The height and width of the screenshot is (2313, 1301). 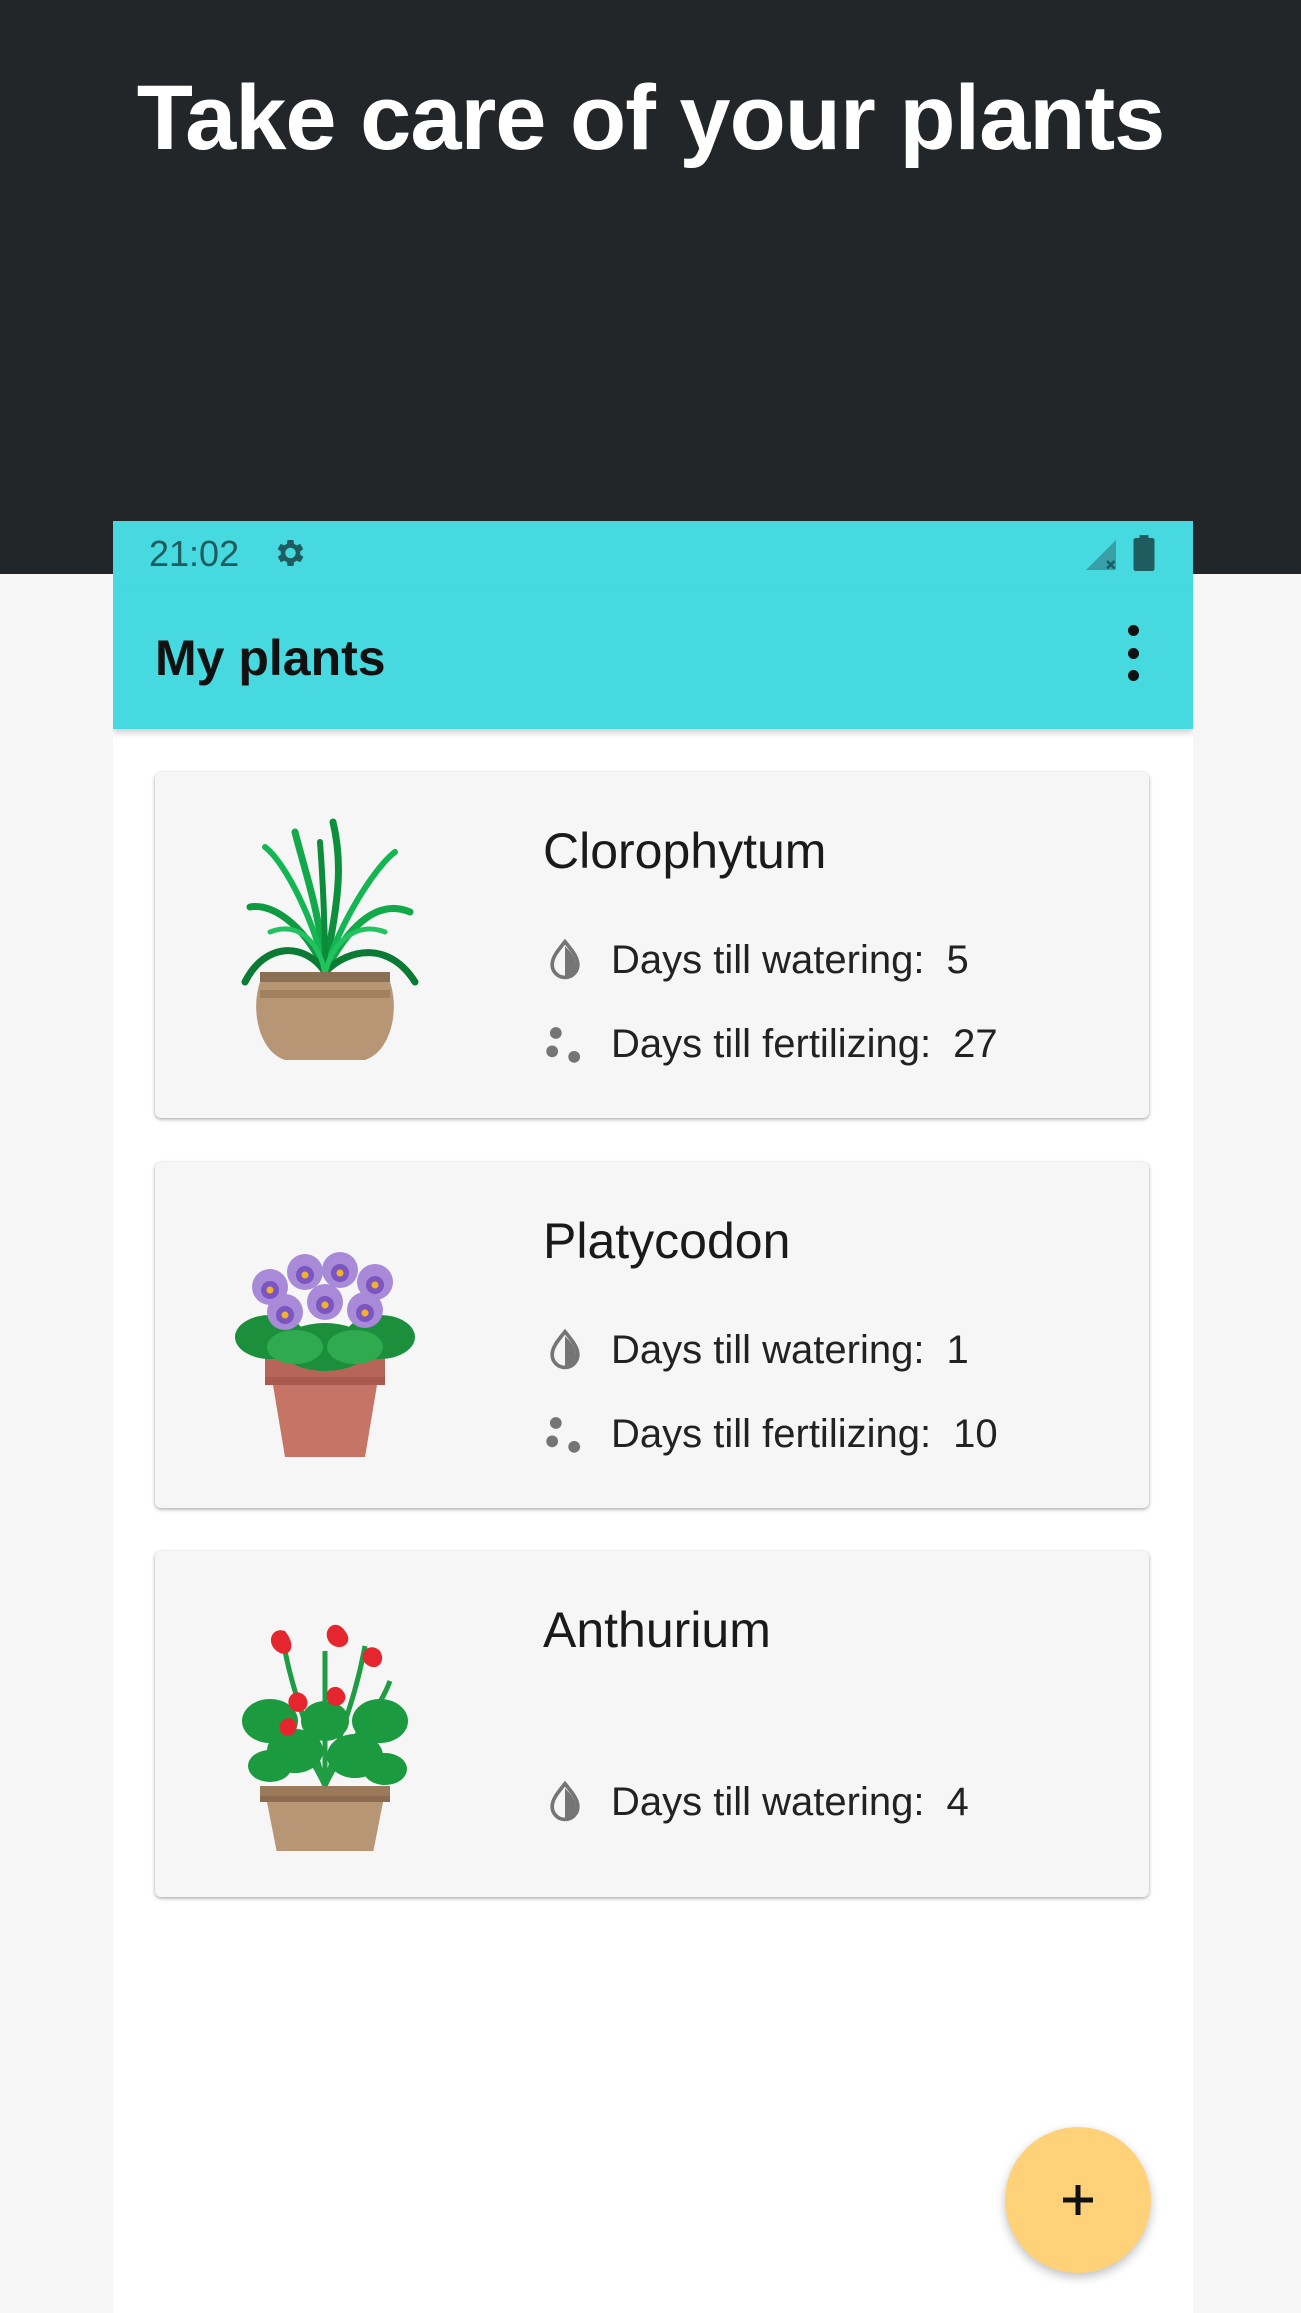 What do you see at coordinates (652, 1724) in the screenshot?
I see `plant-card-anthurium: Anthurium Days till watering: 4` at bounding box center [652, 1724].